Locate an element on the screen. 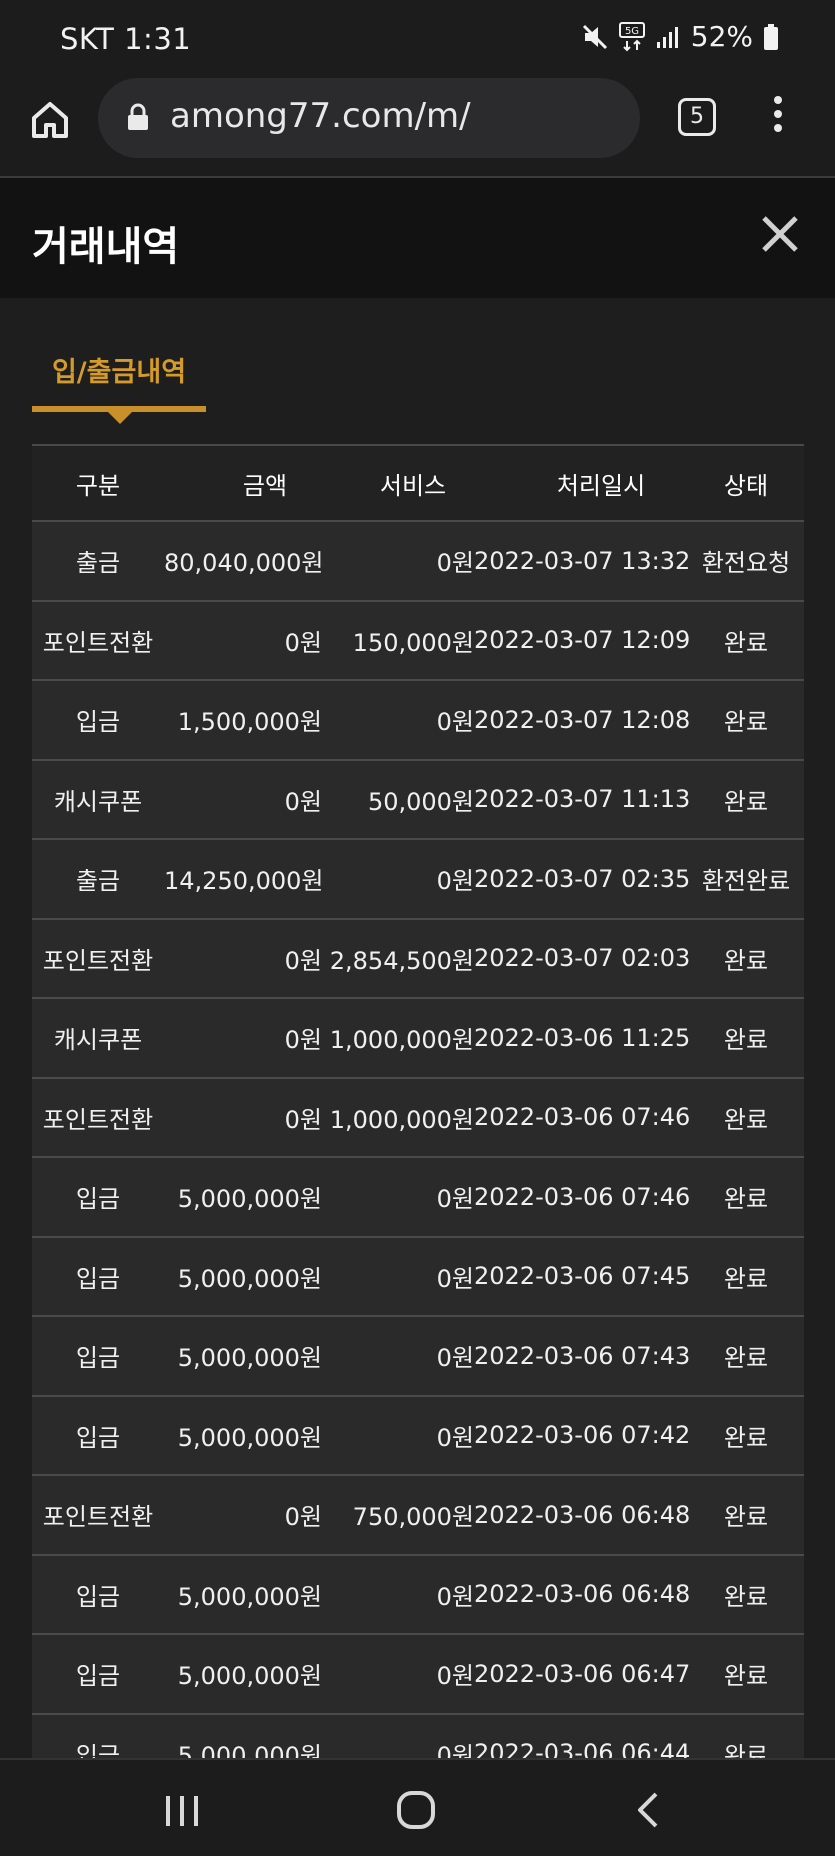 The height and width of the screenshot is (1856, 835). tab-label: 입/출금내역 is located at coordinates (119, 372).